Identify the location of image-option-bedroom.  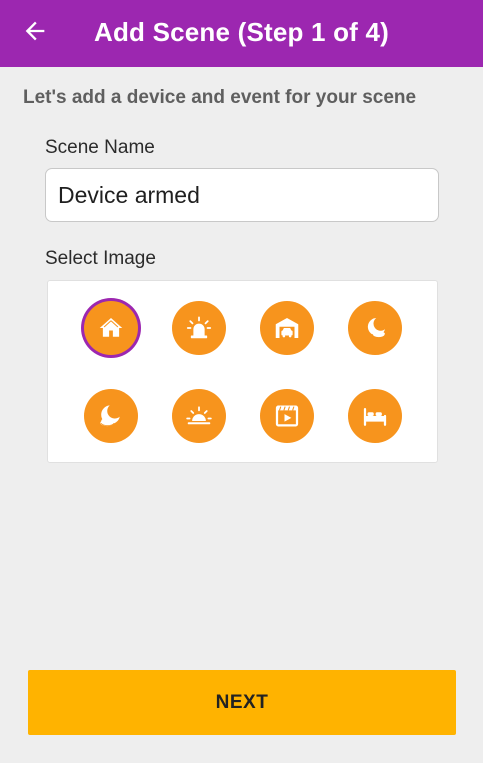
(375, 416).